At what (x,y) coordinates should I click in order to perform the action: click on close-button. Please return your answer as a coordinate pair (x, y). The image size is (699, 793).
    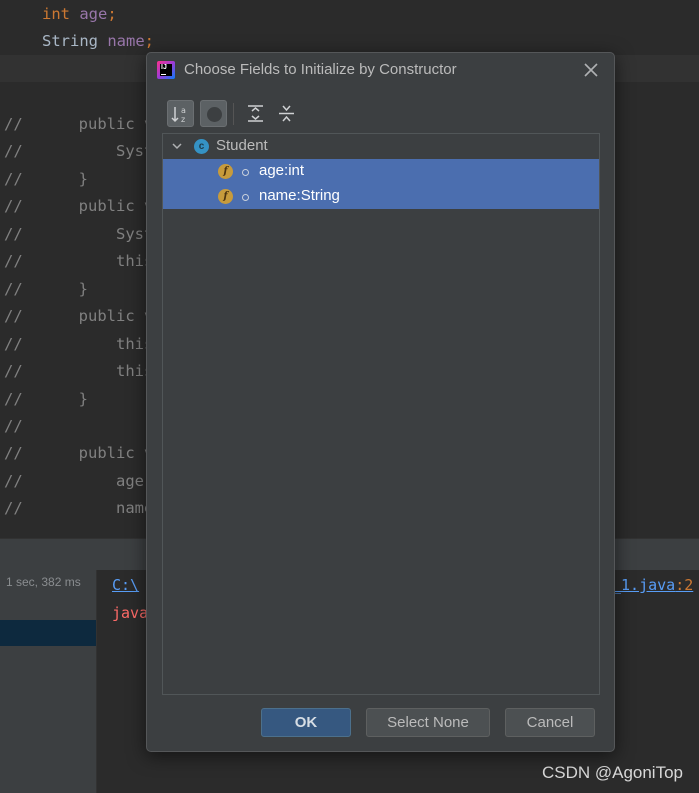
    Looking at the image, I should click on (591, 70).